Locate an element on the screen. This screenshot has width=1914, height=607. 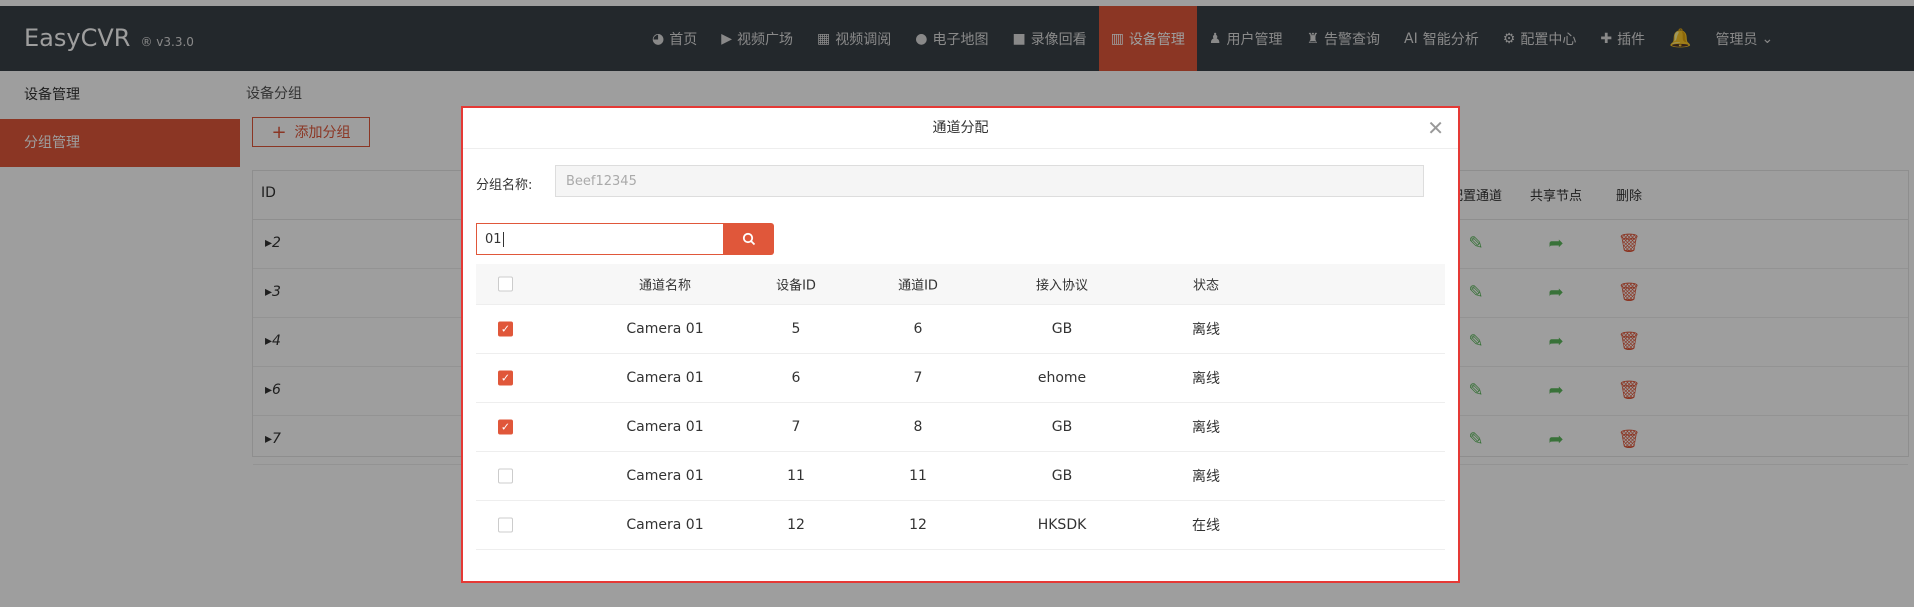
search-icon is located at coordinates (749, 239).